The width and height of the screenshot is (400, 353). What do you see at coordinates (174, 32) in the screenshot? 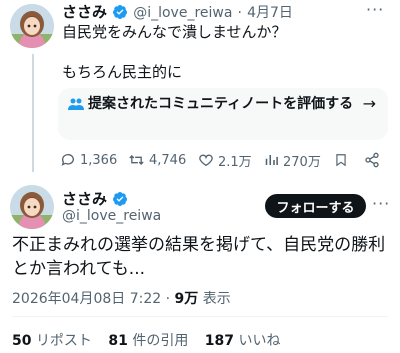
I see `tweet-text-line-1: 自民党をみんなで潰しませんか？` at bounding box center [174, 32].